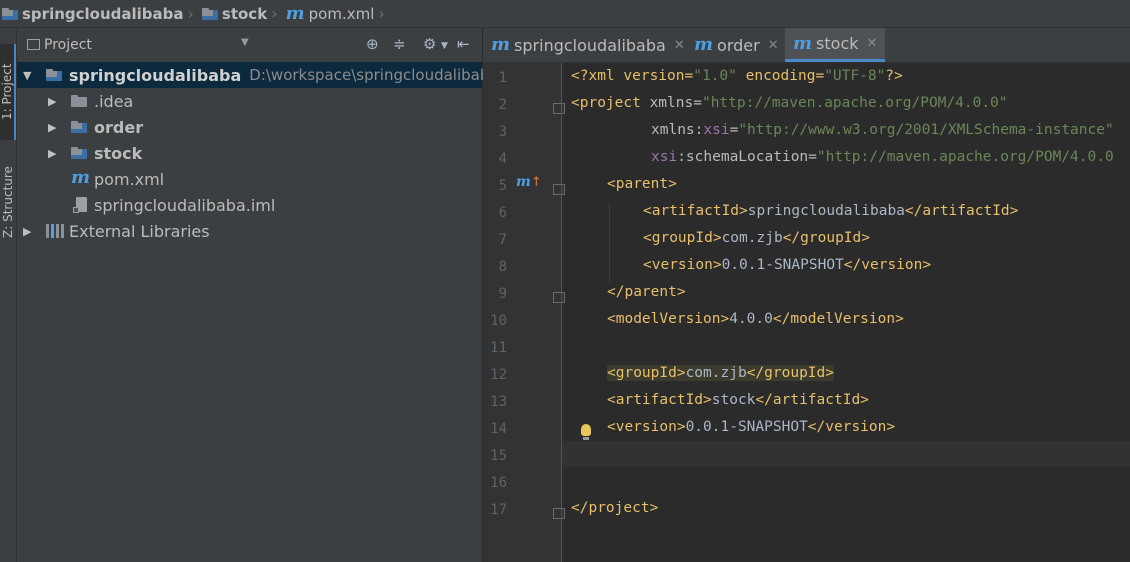 This screenshot has height=562, width=1130. I want to click on tree-item-pom: m pom.xml, so click(249, 179).